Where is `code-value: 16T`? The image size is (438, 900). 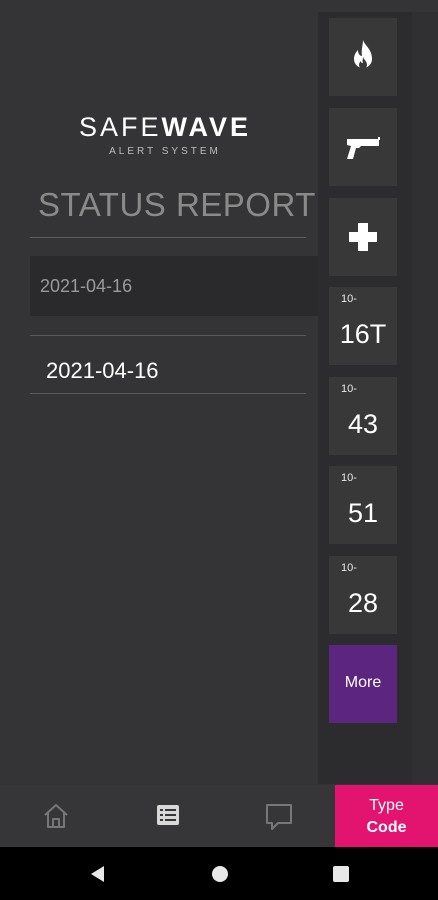 code-value: 16T is located at coordinates (363, 334).